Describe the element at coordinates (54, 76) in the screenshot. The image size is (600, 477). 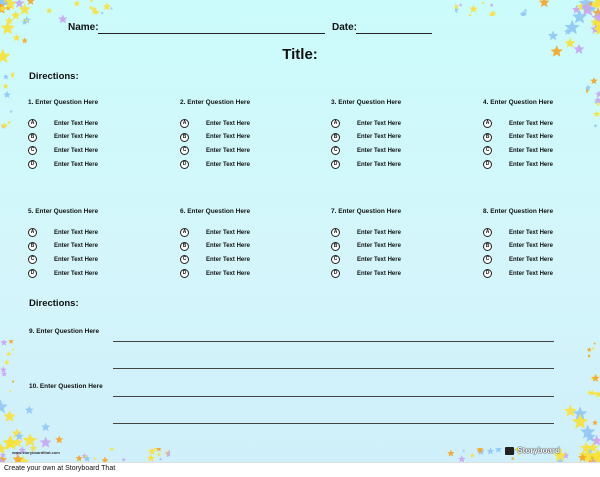
I see `directions-heading-1: Directions:` at that location.